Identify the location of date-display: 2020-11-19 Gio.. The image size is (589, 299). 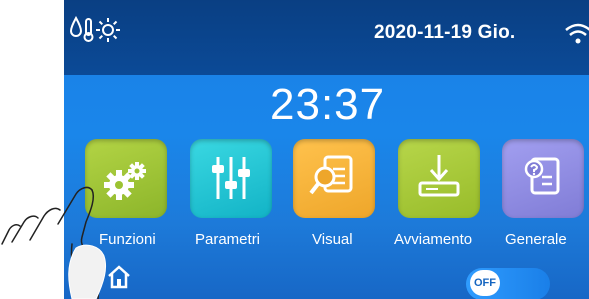
(445, 32).